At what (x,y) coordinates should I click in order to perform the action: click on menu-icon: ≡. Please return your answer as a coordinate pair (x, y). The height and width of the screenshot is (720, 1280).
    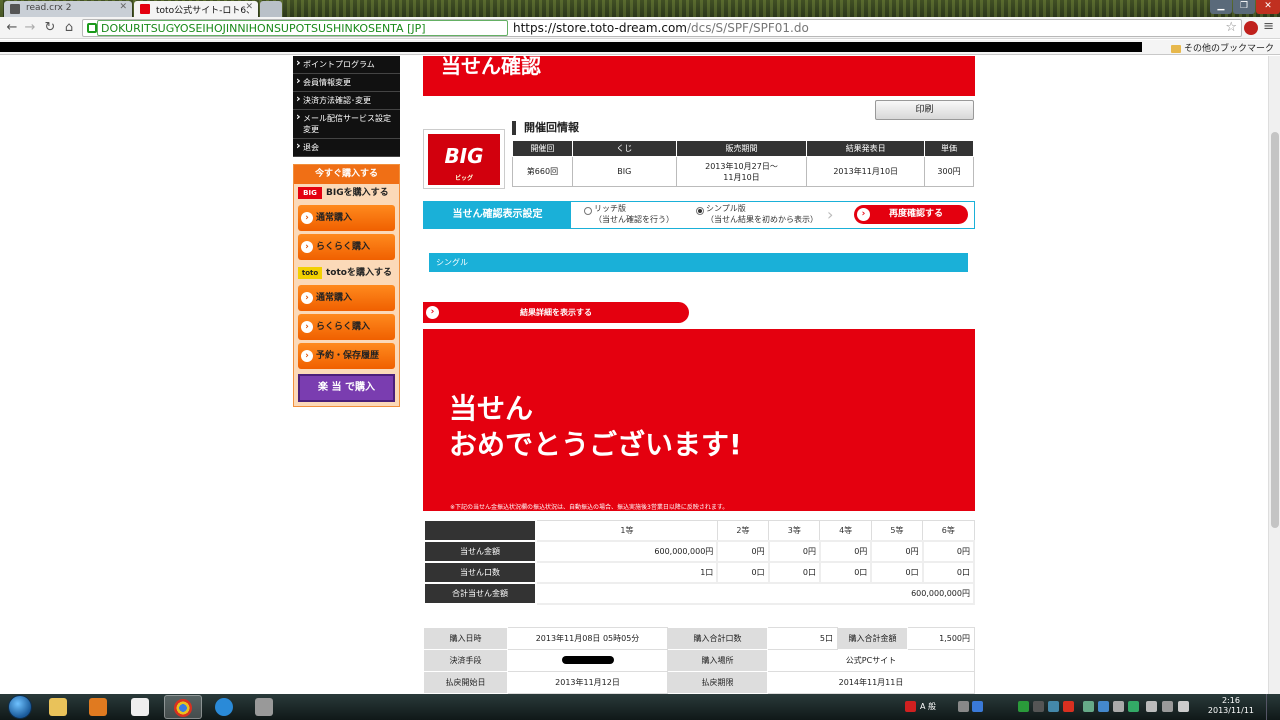
    Looking at the image, I should click on (1268, 26).